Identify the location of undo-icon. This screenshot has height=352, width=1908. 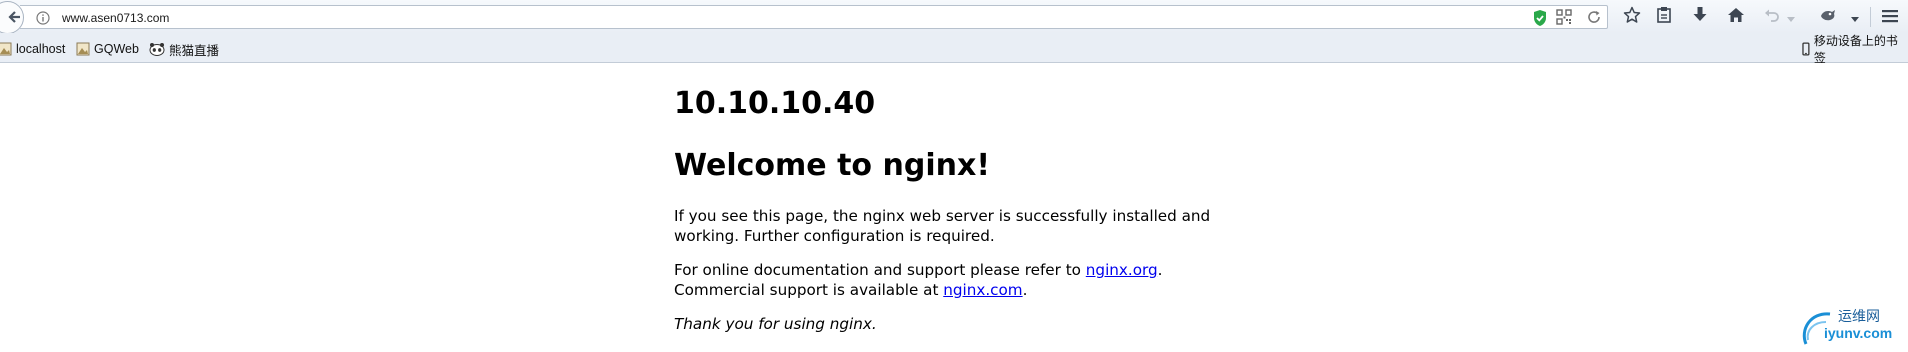
(1772, 17).